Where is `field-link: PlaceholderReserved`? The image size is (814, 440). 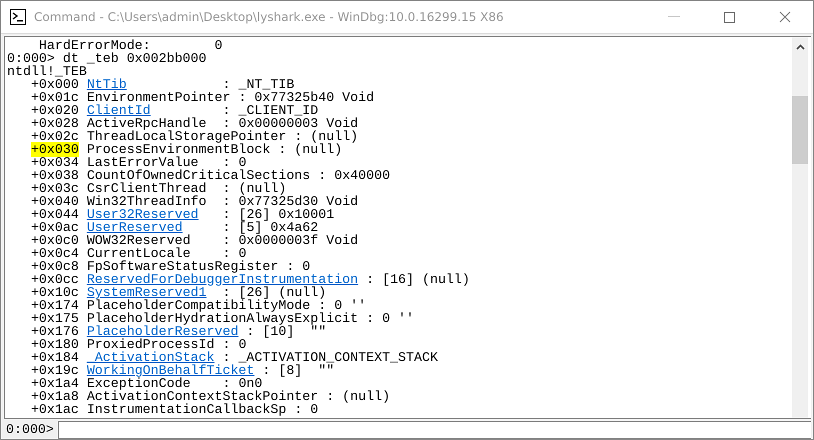
field-link: PlaceholderReserved is located at coordinates (162, 331).